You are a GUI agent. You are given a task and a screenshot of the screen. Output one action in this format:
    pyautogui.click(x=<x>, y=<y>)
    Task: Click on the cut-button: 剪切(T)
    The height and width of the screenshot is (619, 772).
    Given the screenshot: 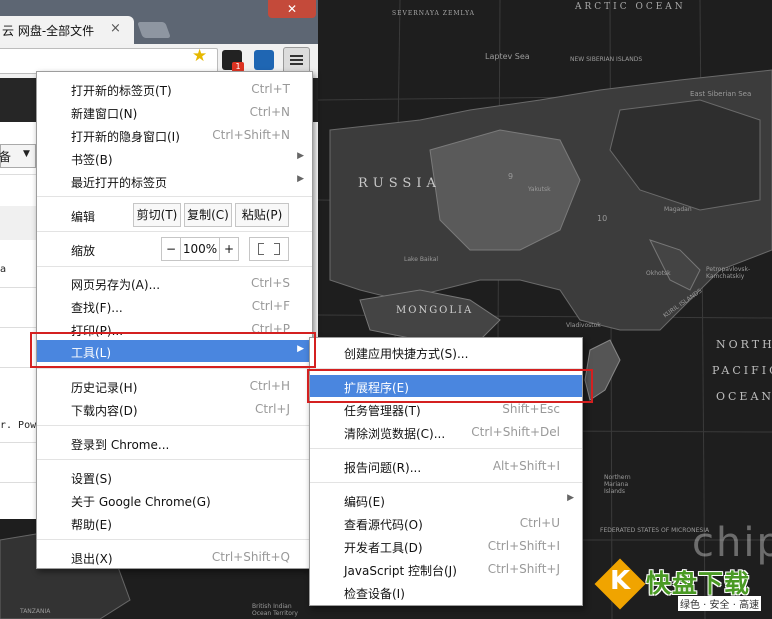 What is the action you would take?
    pyautogui.click(x=157, y=215)
    